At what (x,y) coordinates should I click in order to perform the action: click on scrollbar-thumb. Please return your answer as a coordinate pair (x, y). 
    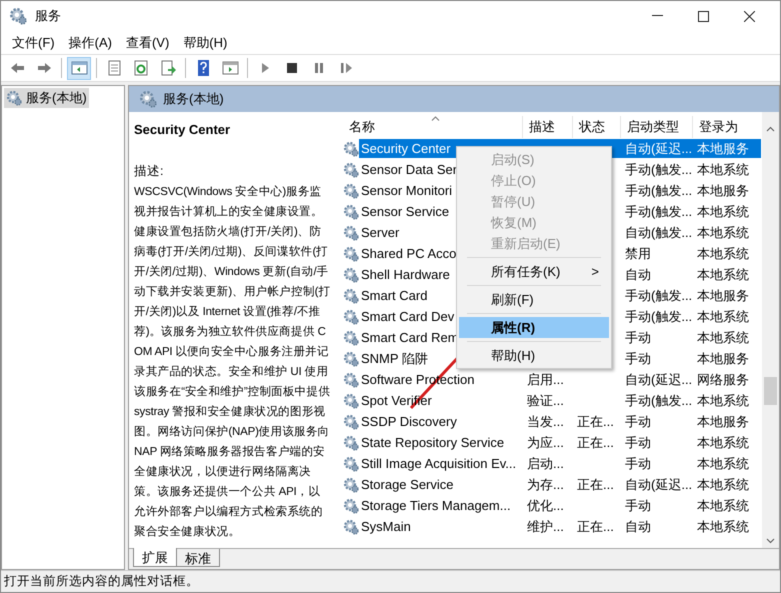
    Looking at the image, I should click on (770, 391).